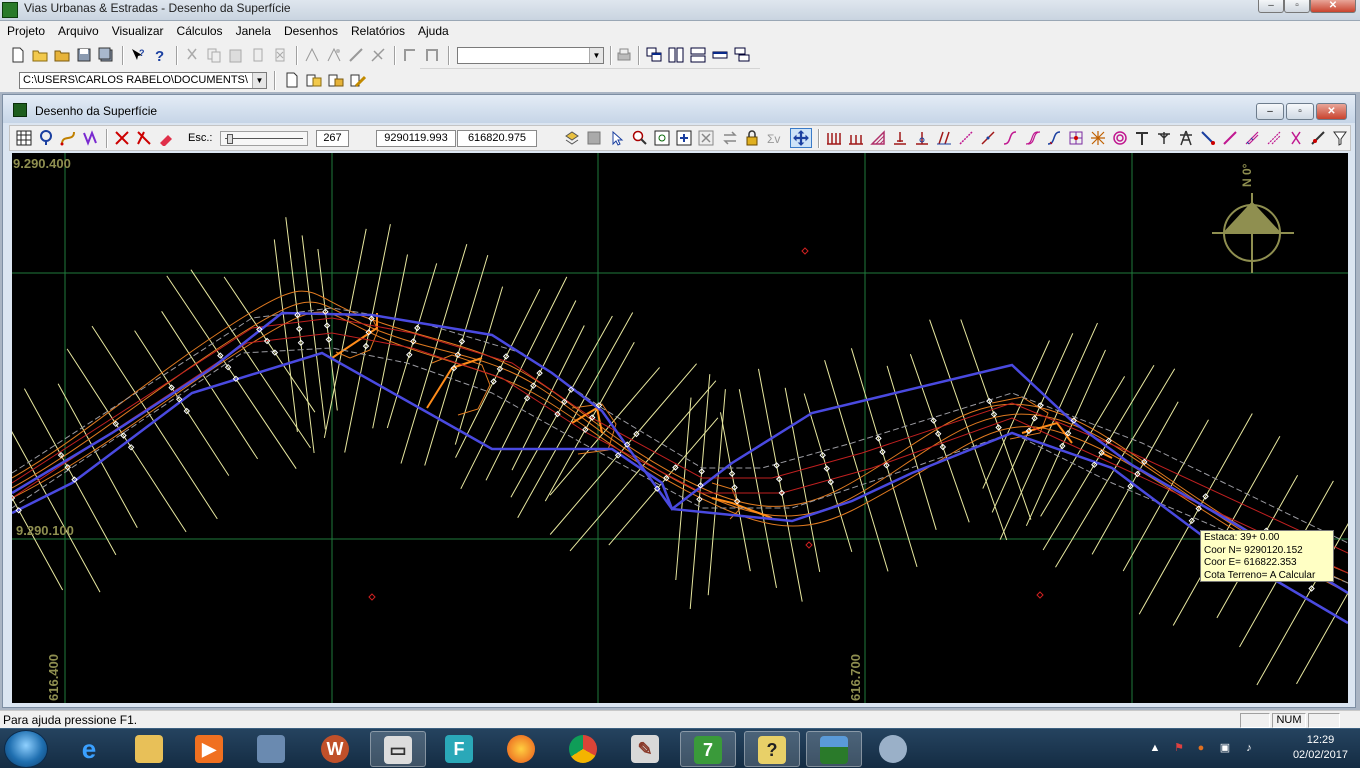 The height and width of the screenshot is (768, 1360). Describe the element at coordinates (1225, 748) in the screenshot. I see `network-tray-icon: ▣` at that location.